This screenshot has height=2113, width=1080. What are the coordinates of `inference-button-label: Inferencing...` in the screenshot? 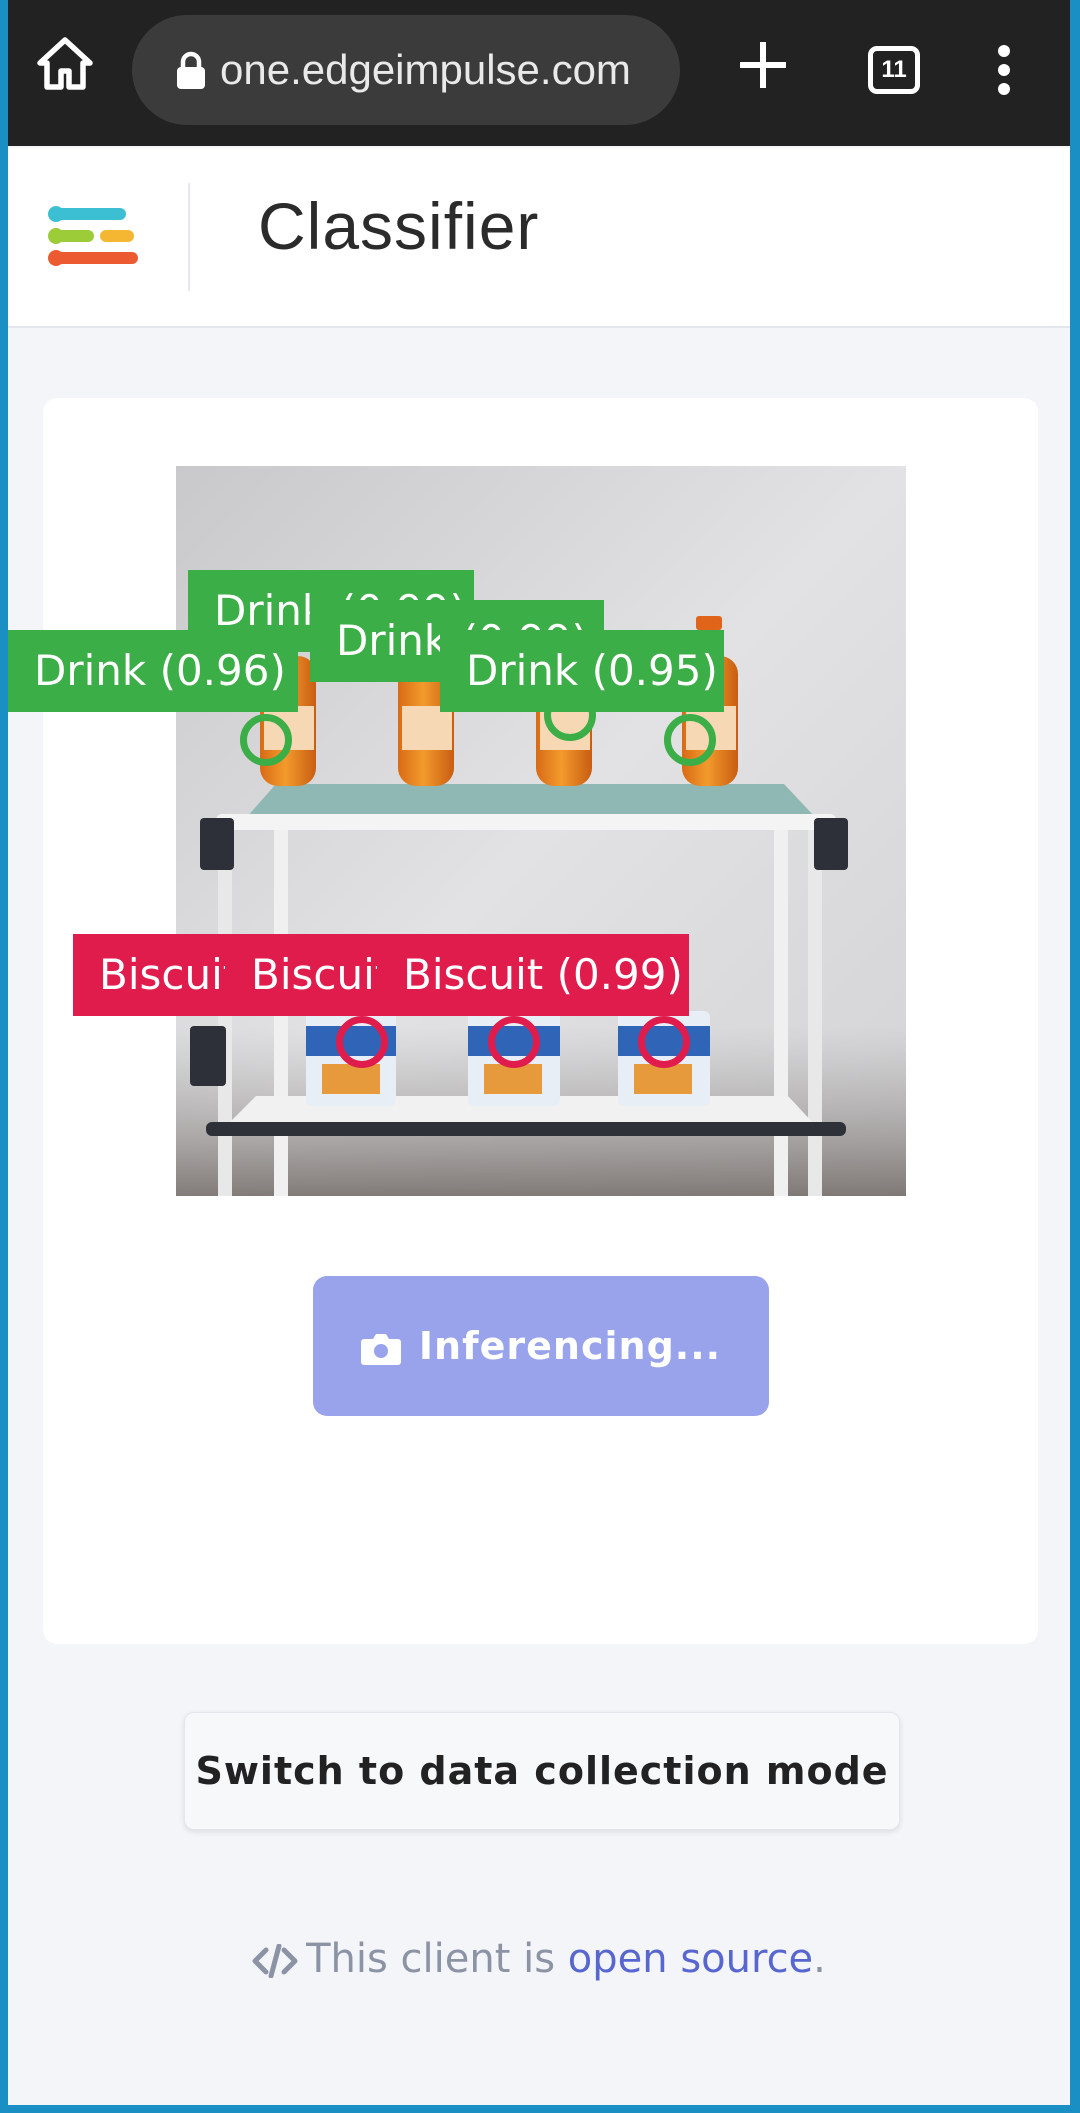 It's located at (570, 1346).